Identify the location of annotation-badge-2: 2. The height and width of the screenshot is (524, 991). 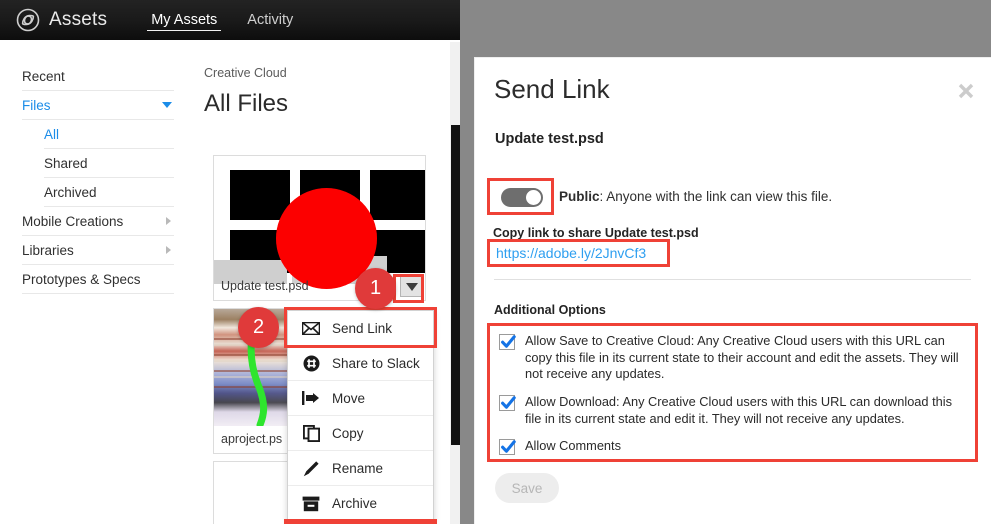
(258, 327).